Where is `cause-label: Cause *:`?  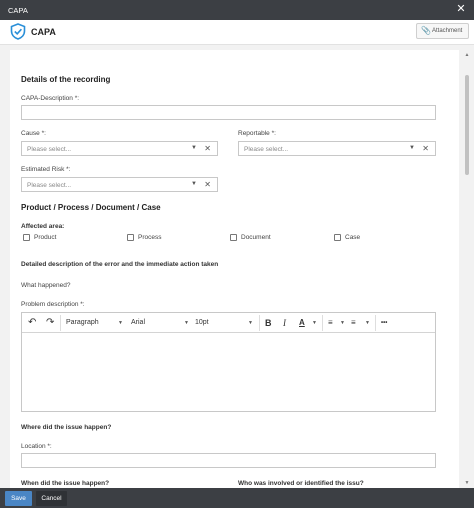
cause-label: Cause *: is located at coordinates (33, 133).